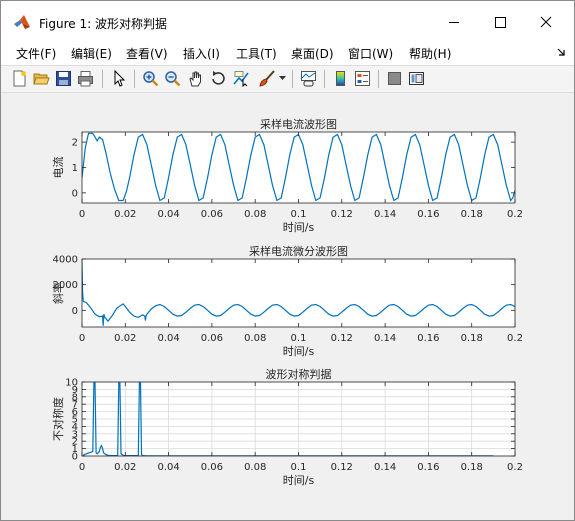 Image resolution: width=575 pixels, height=521 pixels. What do you see at coordinates (75, 143) in the screenshot?
I see `y-tick-label: 2` at bounding box center [75, 143].